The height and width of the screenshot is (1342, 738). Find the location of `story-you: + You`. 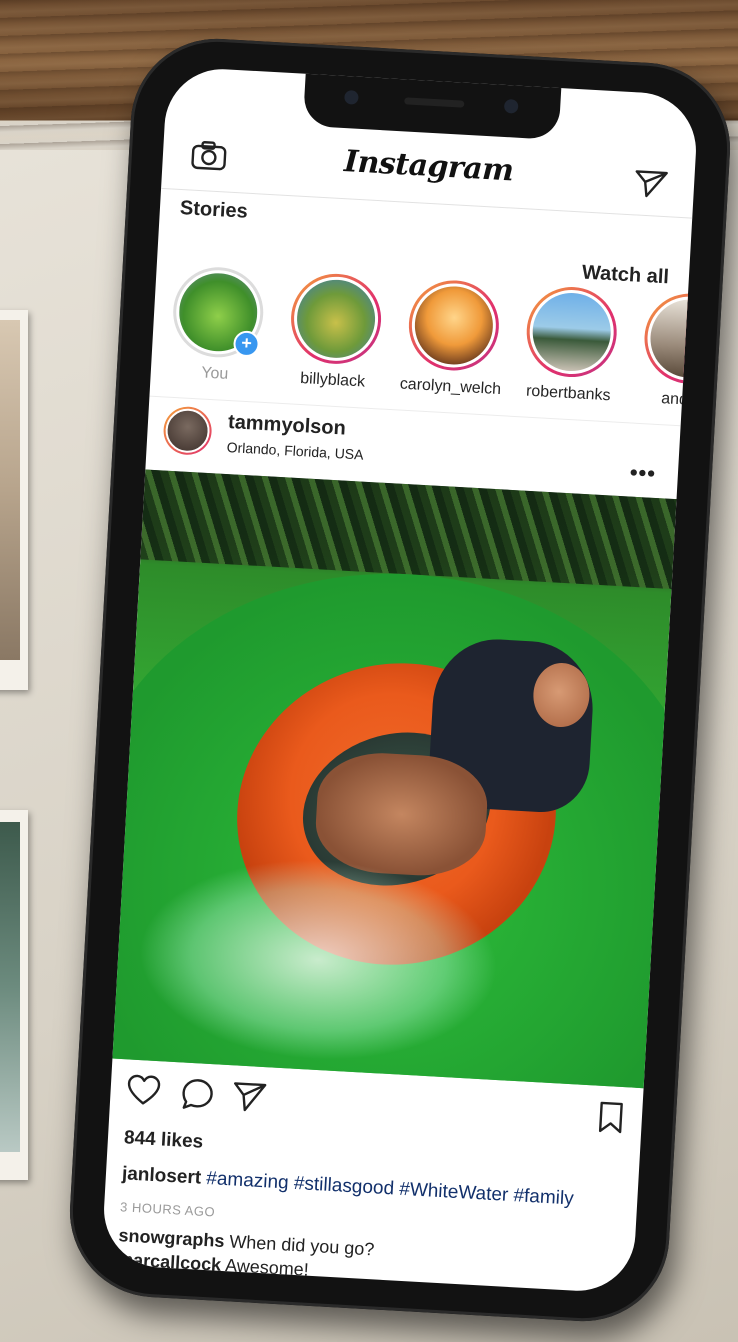

story-you: + You is located at coordinates (217, 325).